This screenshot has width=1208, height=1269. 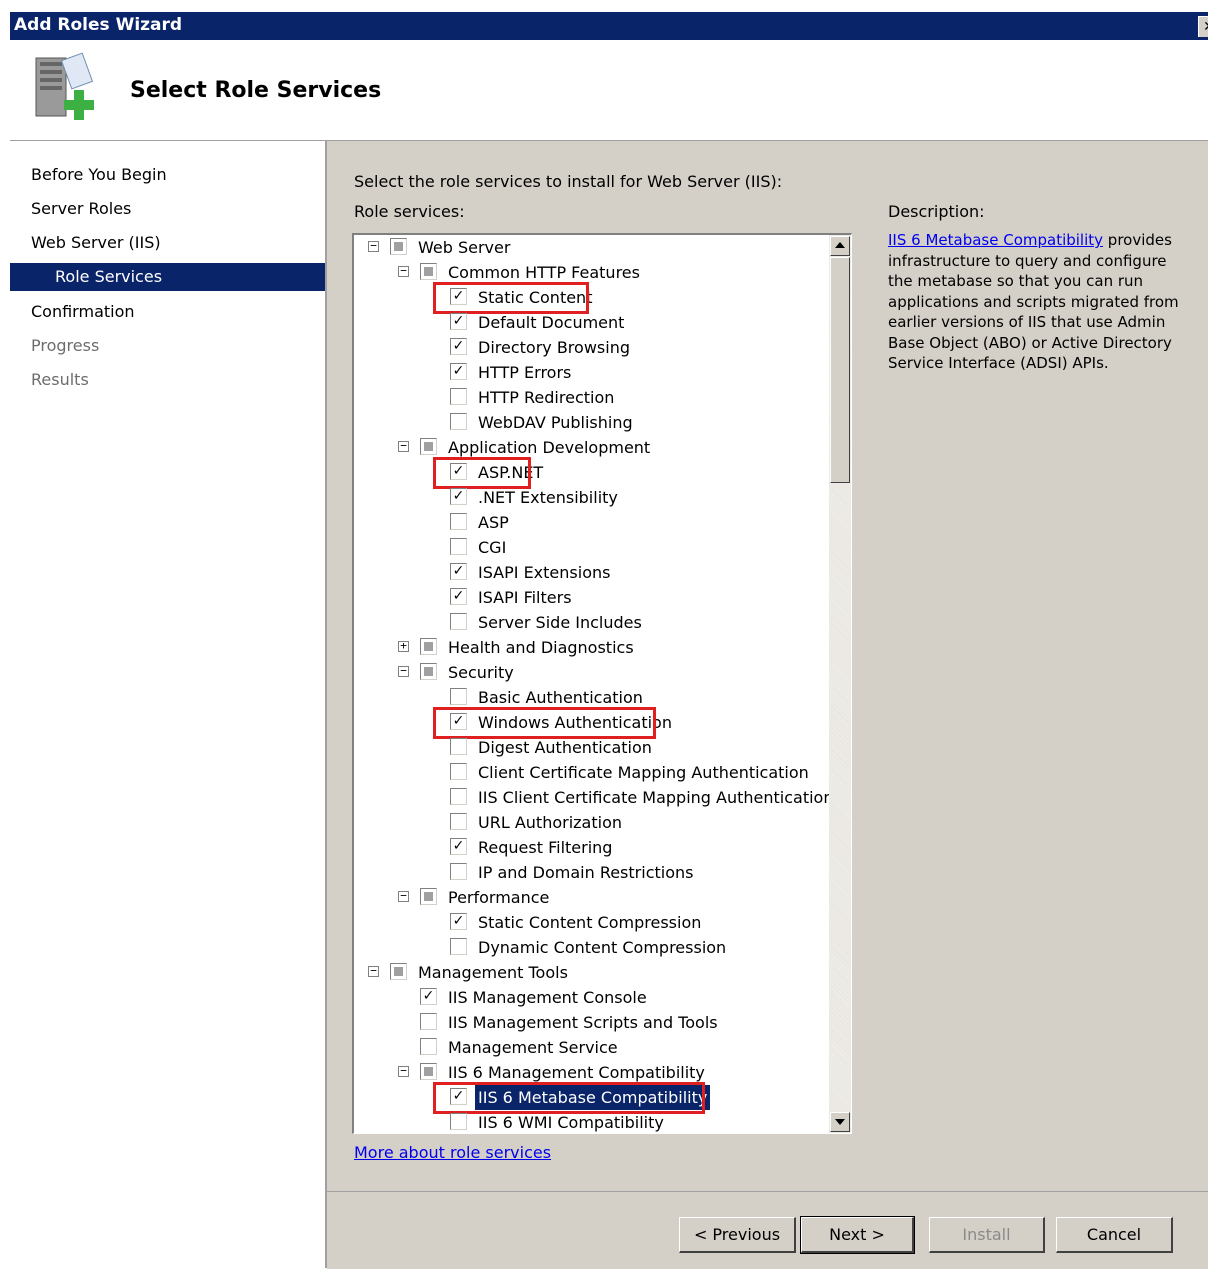 I want to click on tree-item-label: ISAPI Filters, so click(x=525, y=597).